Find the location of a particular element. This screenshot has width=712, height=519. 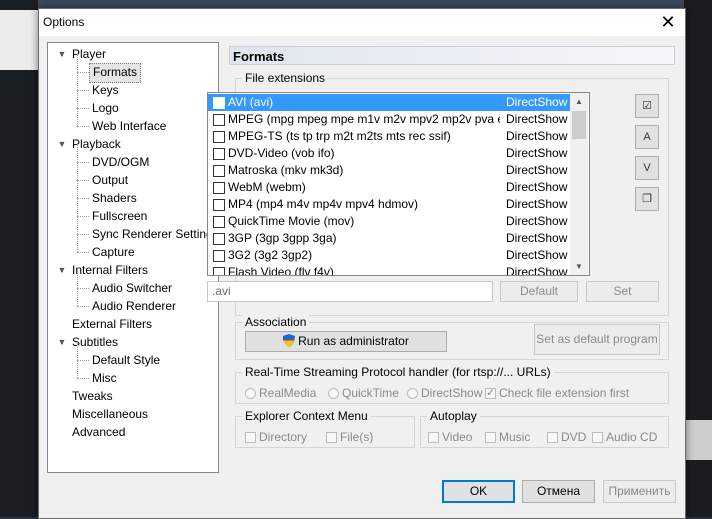

set-default-program-button: Set as default program is located at coordinates (597, 339).